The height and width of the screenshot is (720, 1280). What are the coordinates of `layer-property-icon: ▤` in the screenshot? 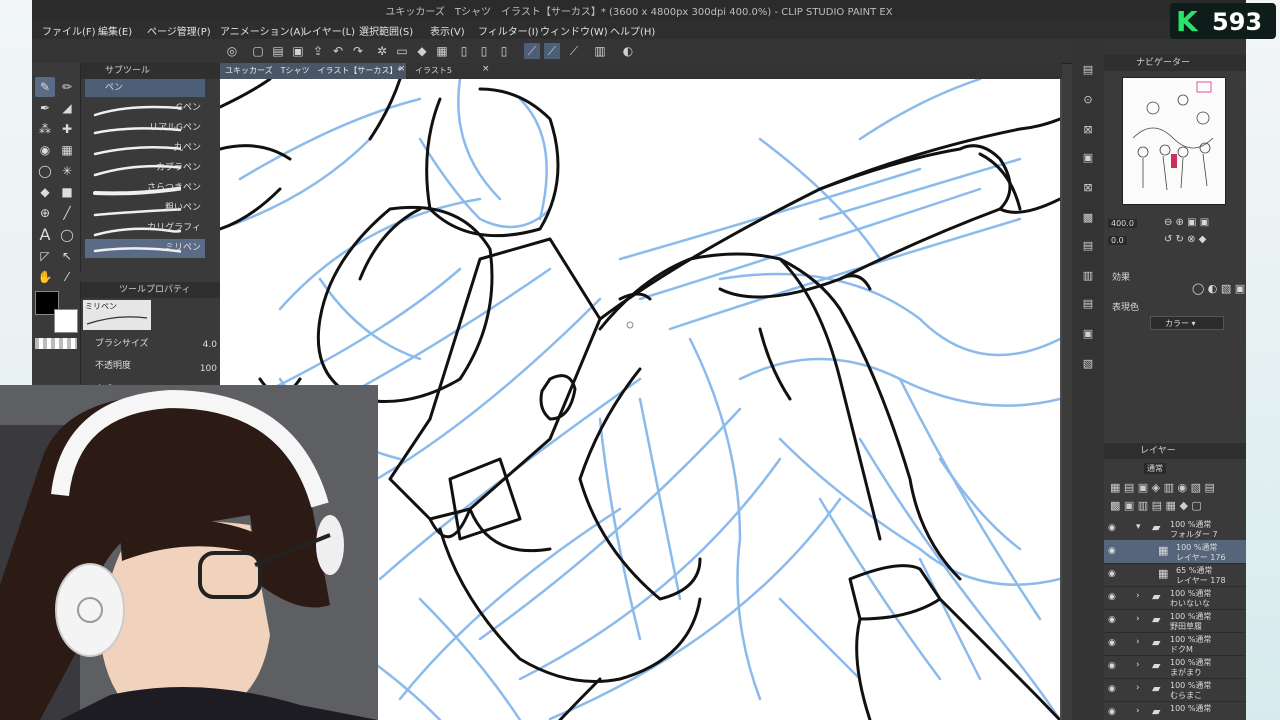 It's located at (1088, 304).